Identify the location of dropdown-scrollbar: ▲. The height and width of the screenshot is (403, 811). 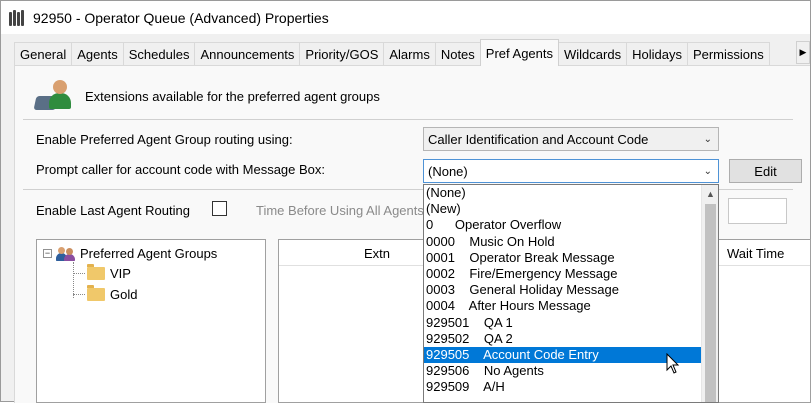
(709, 293).